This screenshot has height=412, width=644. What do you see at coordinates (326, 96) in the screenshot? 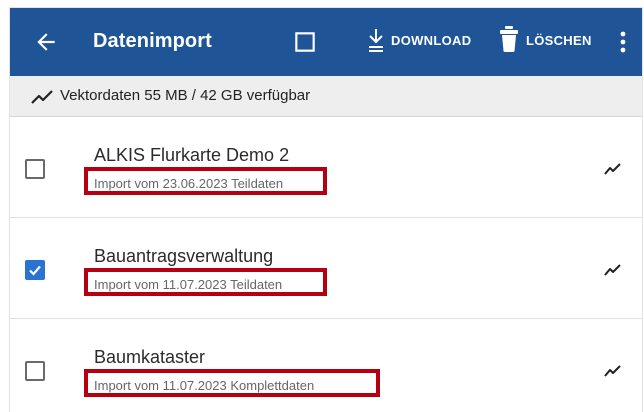
I see `storage-info-bar: Vektordaten 55 MB / 42 GB verfügbar` at bounding box center [326, 96].